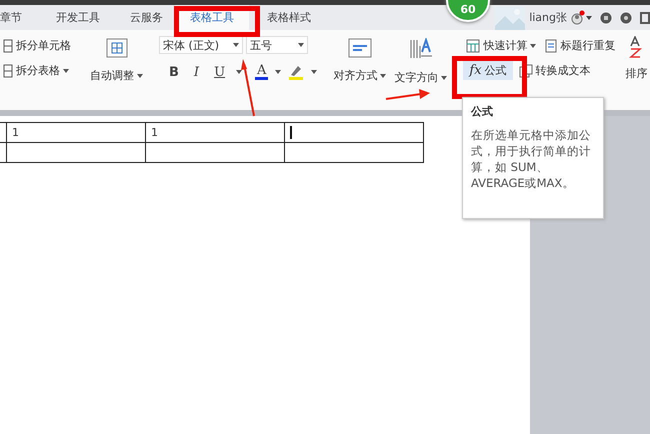 The width and height of the screenshot is (650, 434). Describe the element at coordinates (146, 17) in the screenshot. I see `ribbon-tab: 云服务` at that location.